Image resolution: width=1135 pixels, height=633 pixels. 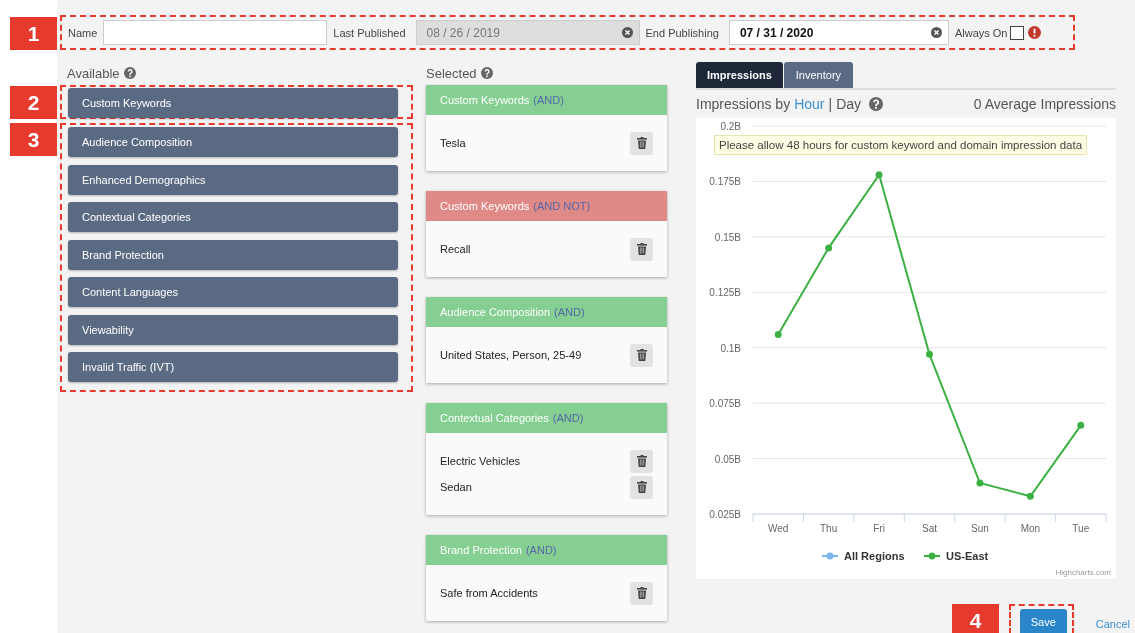 I want to click on category-button: Contextual Categories, so click(x=233, y=217).